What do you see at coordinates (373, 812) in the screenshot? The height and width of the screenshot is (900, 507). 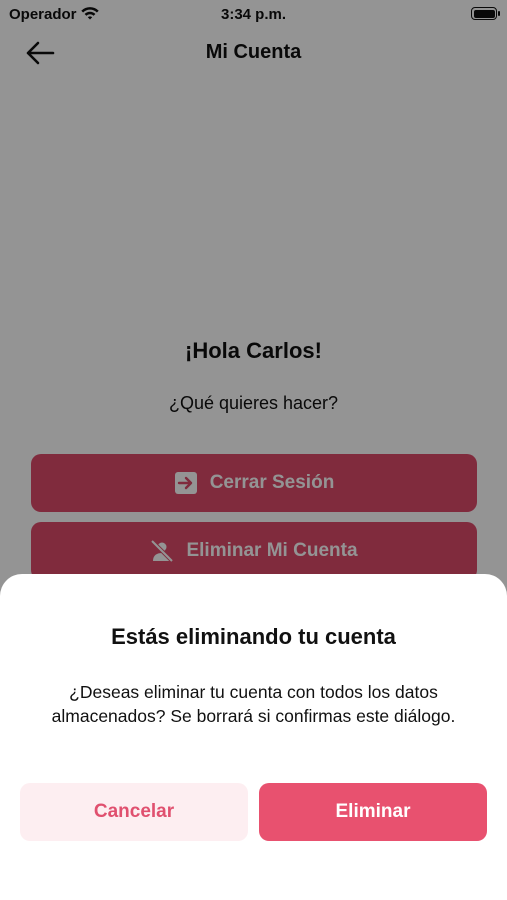 I see `confirm-delete-button: Eliminar` at bounding box center [373, 812].